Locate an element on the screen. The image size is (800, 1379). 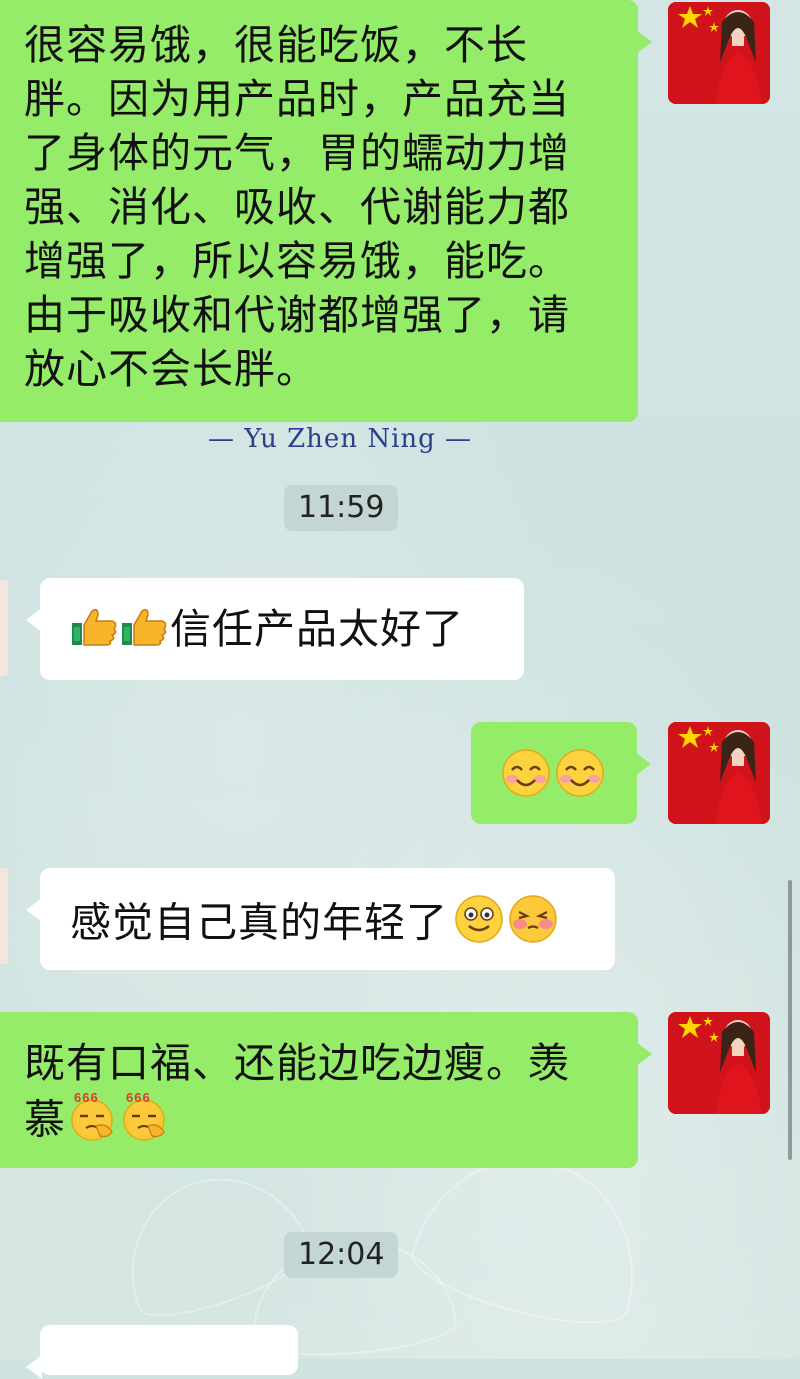
message-text: 信任产品太好了 is located at coordinates (317, 629).